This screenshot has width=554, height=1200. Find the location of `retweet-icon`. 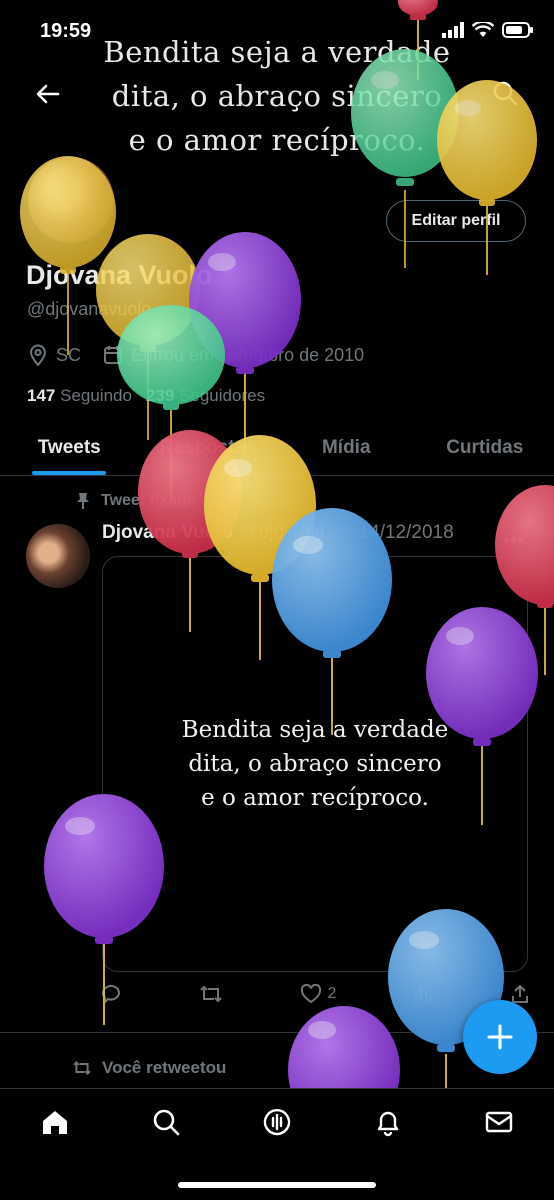

retweet-icon is located at coordinates (211, 994).